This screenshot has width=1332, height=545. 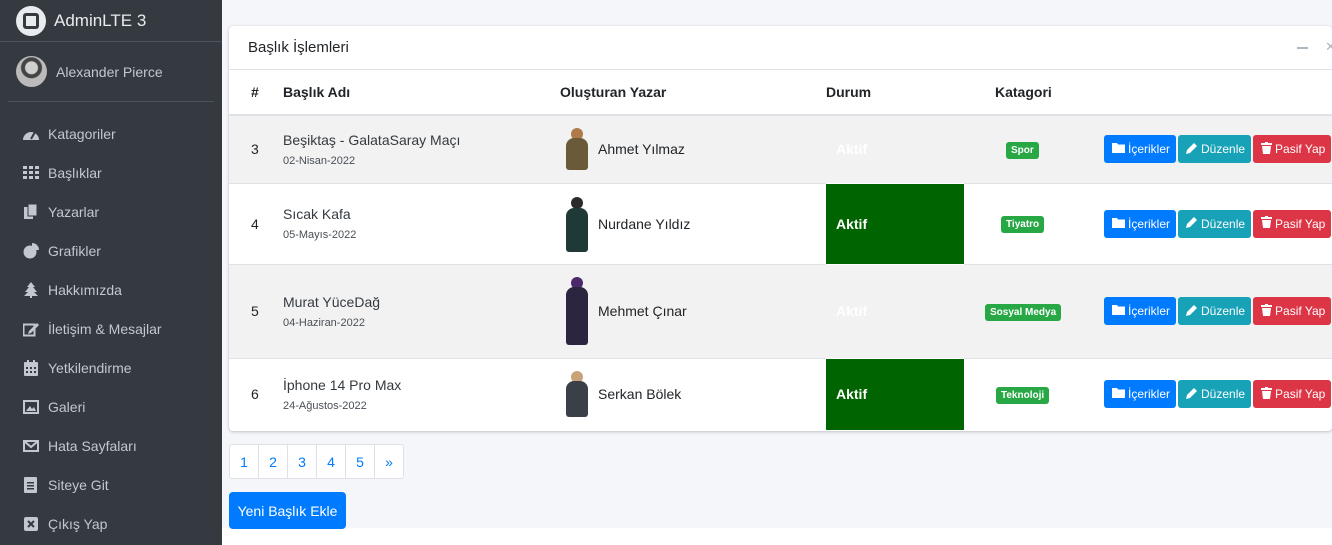 What do you see at coordinates (421, 93) in the screenshot?
I see `col-header-title: Başlık Adı` at bounding box center [421, 93].